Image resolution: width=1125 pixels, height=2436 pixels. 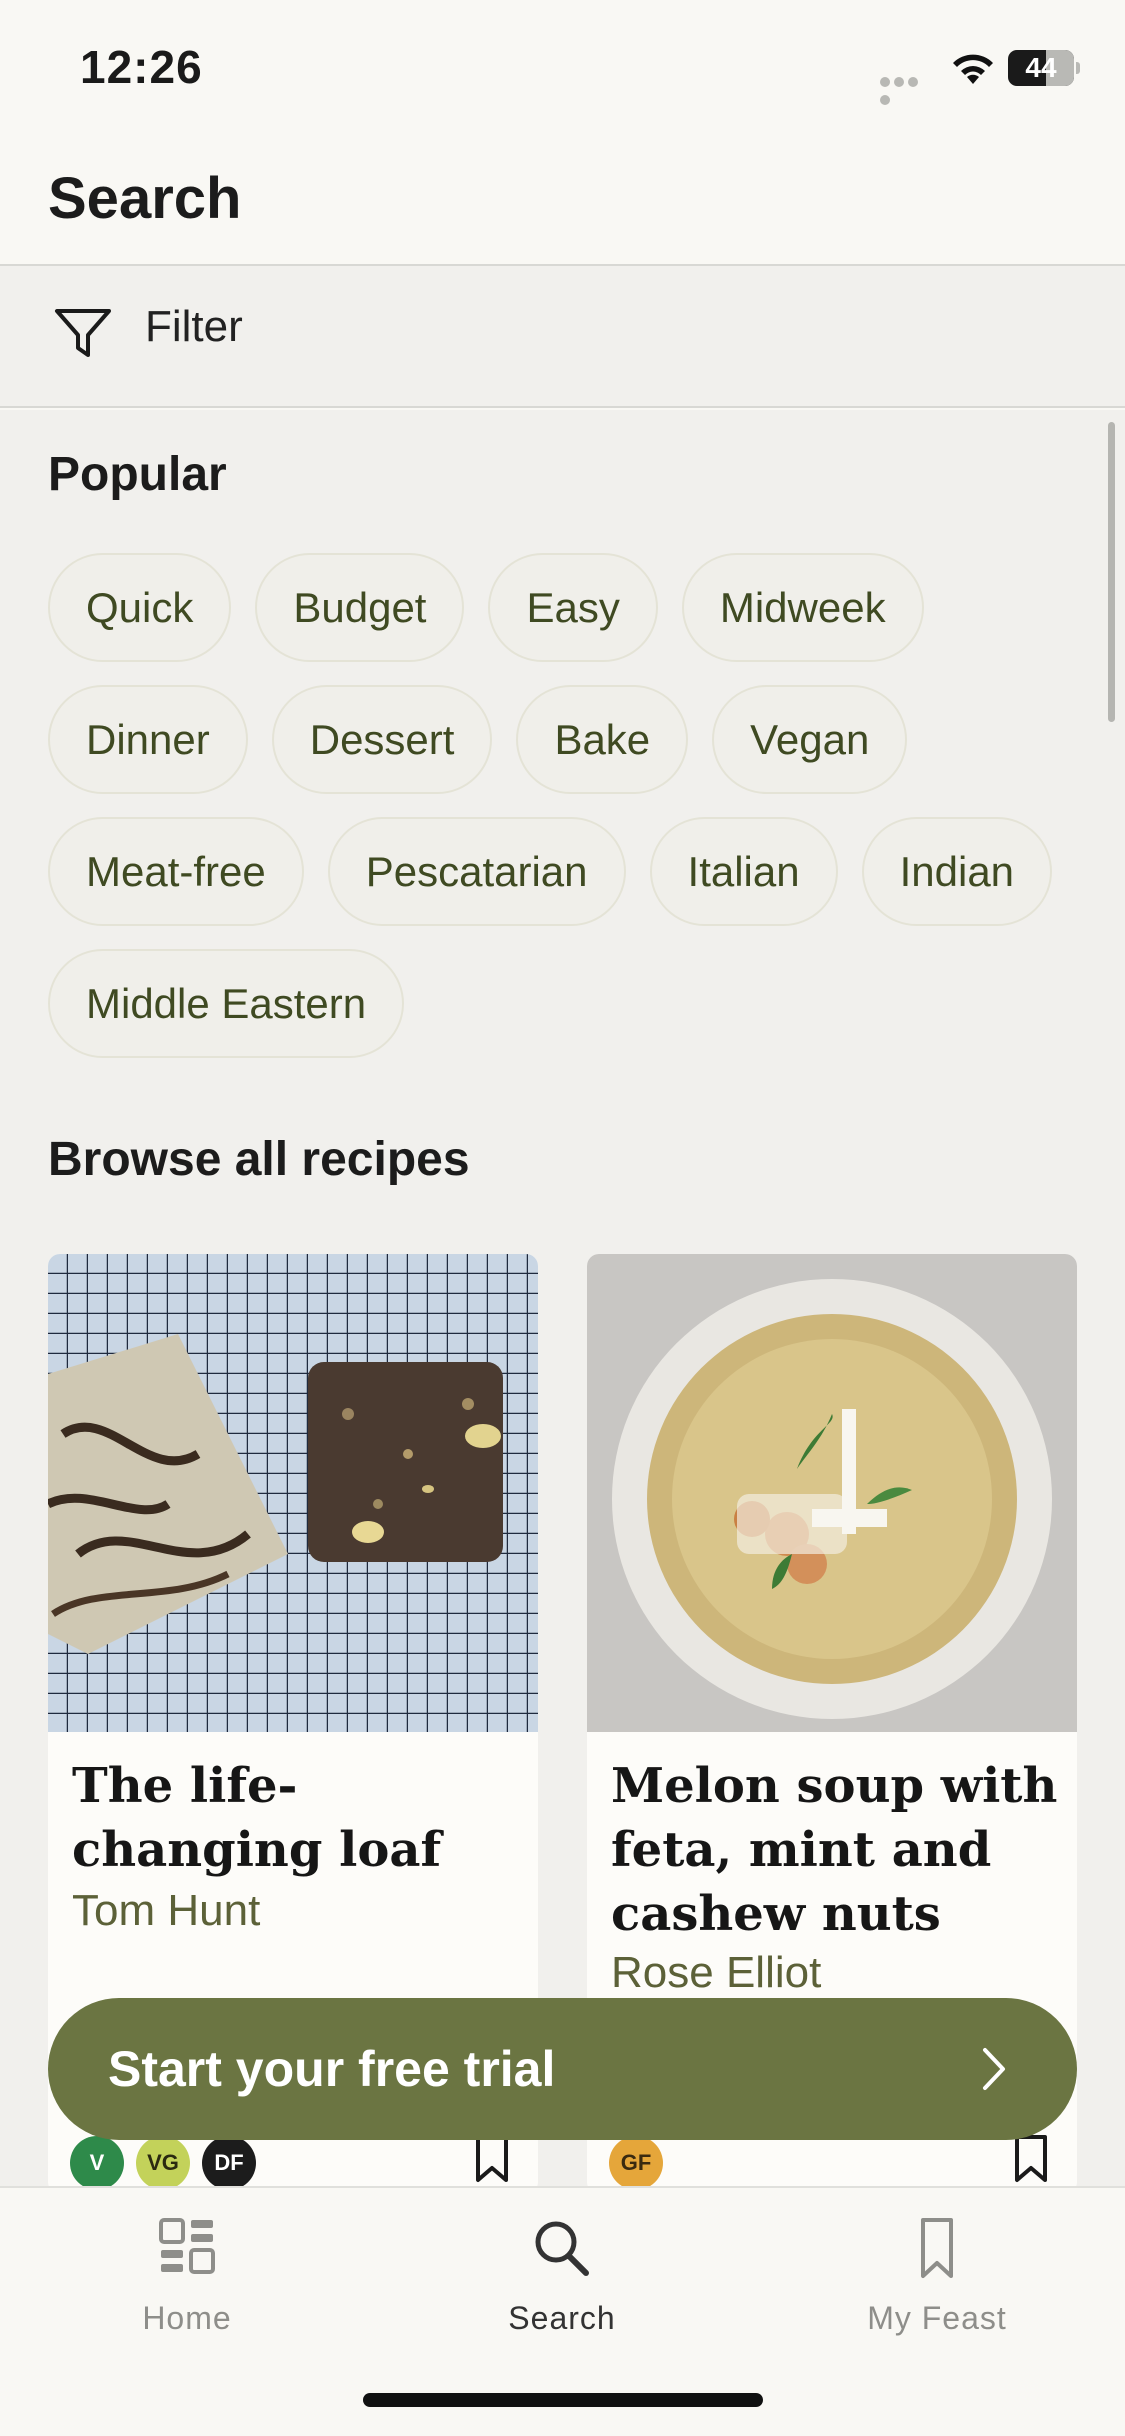 I want to click on status-bar: 12:26 44, so click(x=562, y=70).